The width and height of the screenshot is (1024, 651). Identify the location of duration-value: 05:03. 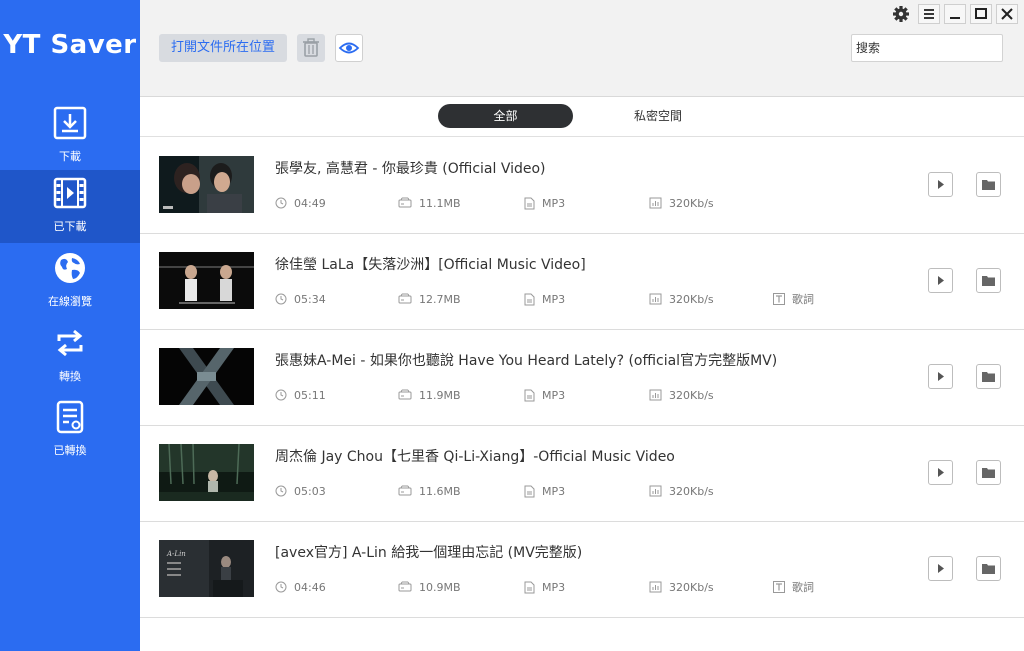
(310, 491).